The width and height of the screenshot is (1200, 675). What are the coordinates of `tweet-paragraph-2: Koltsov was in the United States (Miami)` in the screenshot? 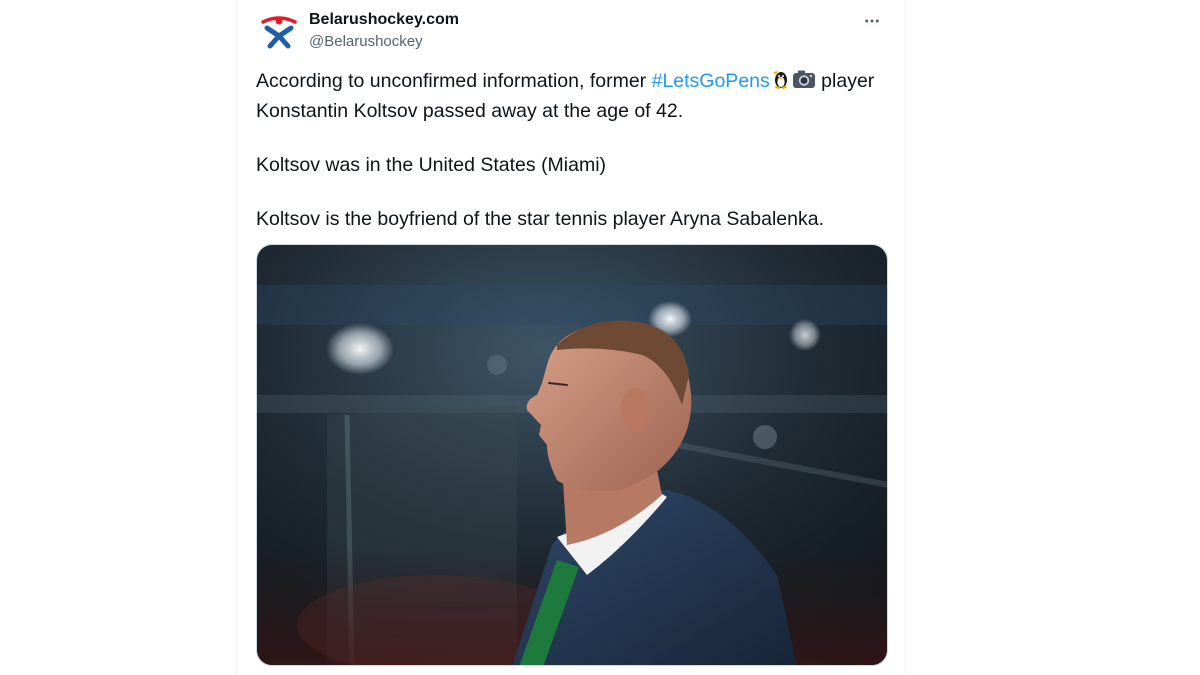 It's located at (431, 165).